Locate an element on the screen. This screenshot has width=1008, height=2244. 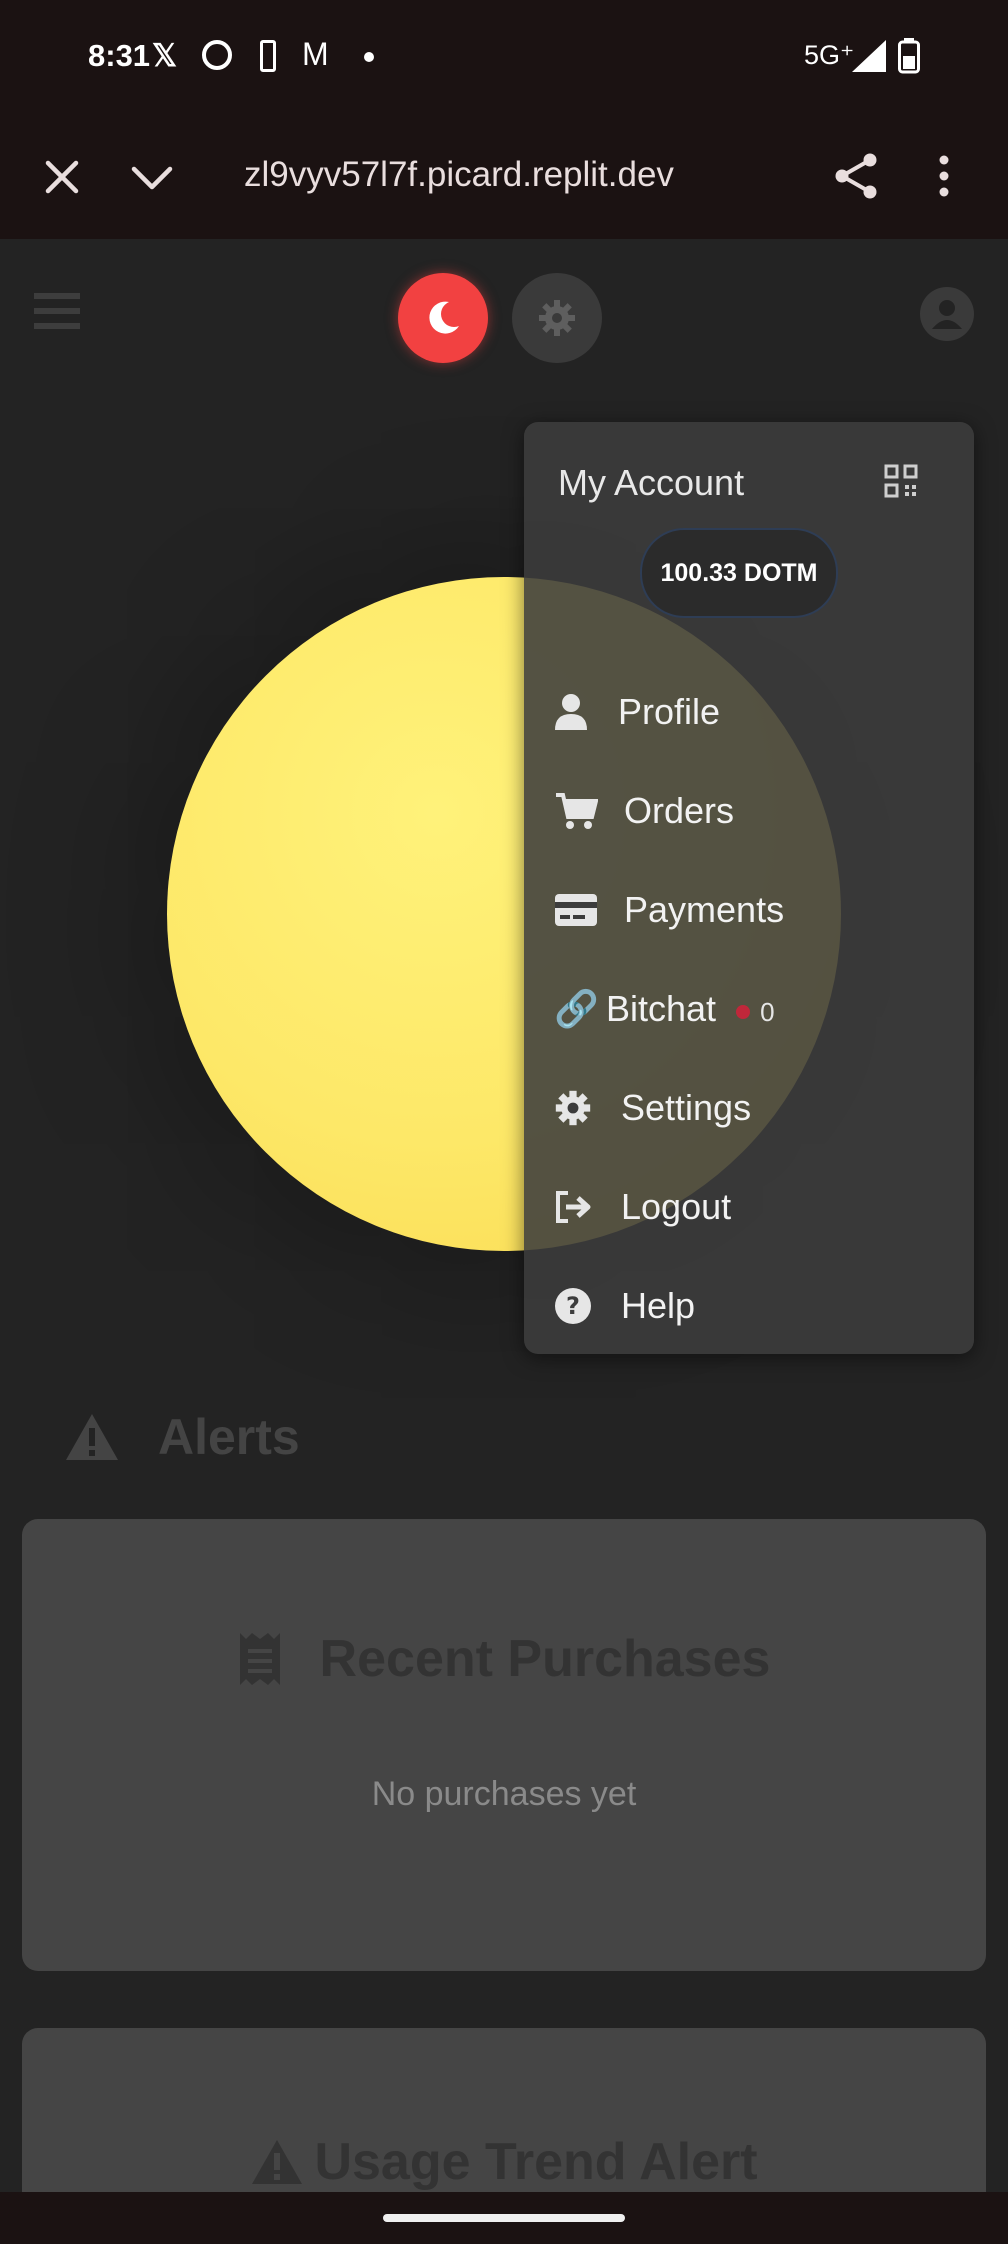
usage-trend-title: Usage Trend Alert is located at coordinates (536, 2162).